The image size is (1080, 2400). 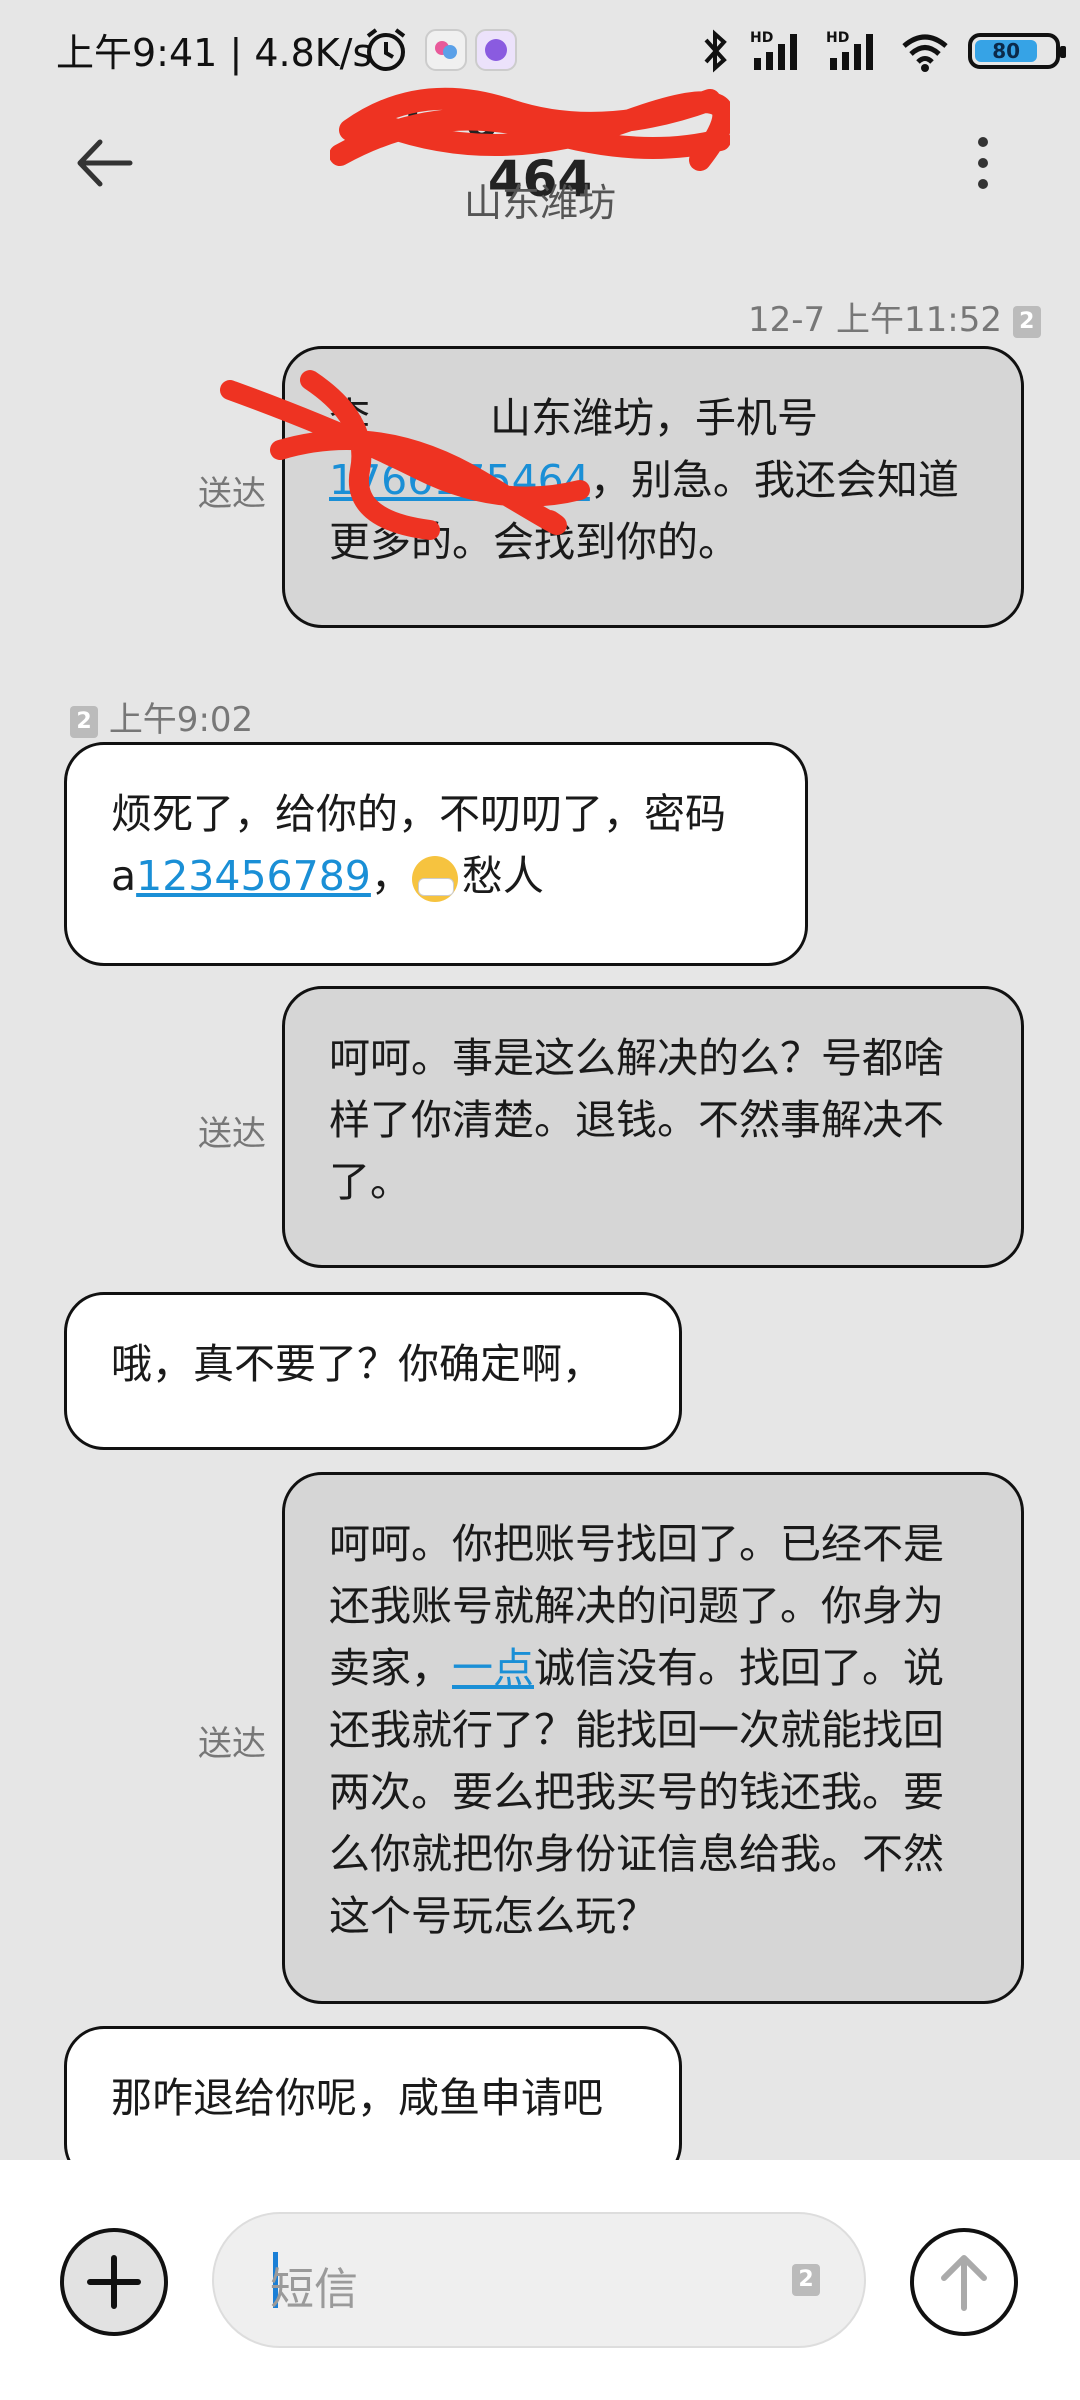 I want to click on message-timestamp: 2 上午9:02, so click(x=161, y=716).